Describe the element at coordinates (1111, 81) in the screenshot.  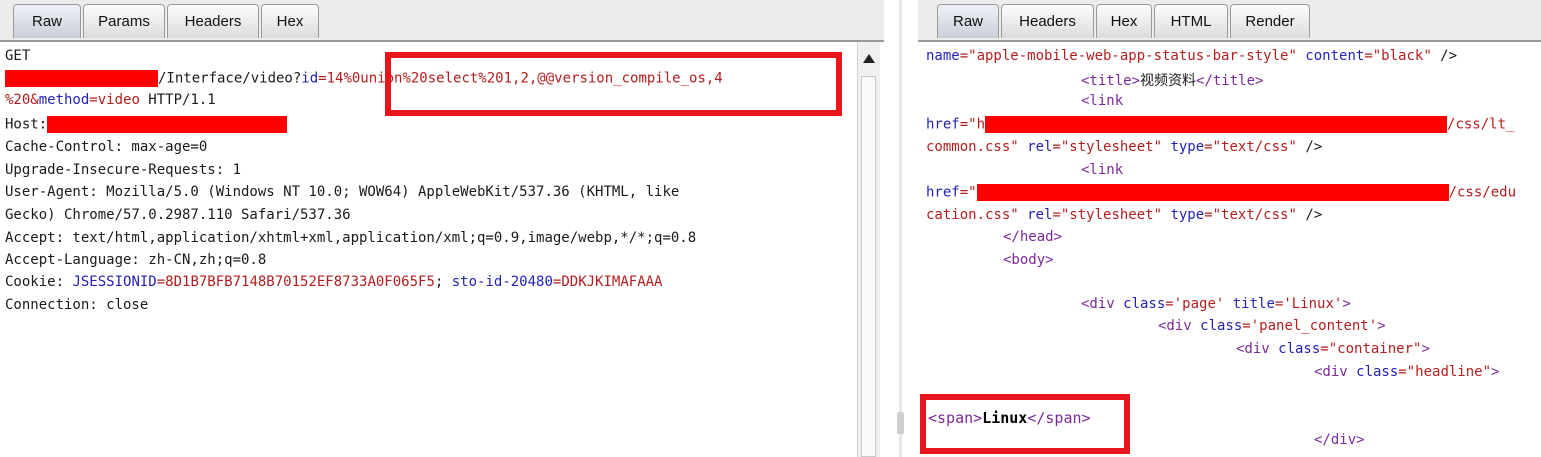
I see `tag: <title>` at that location.